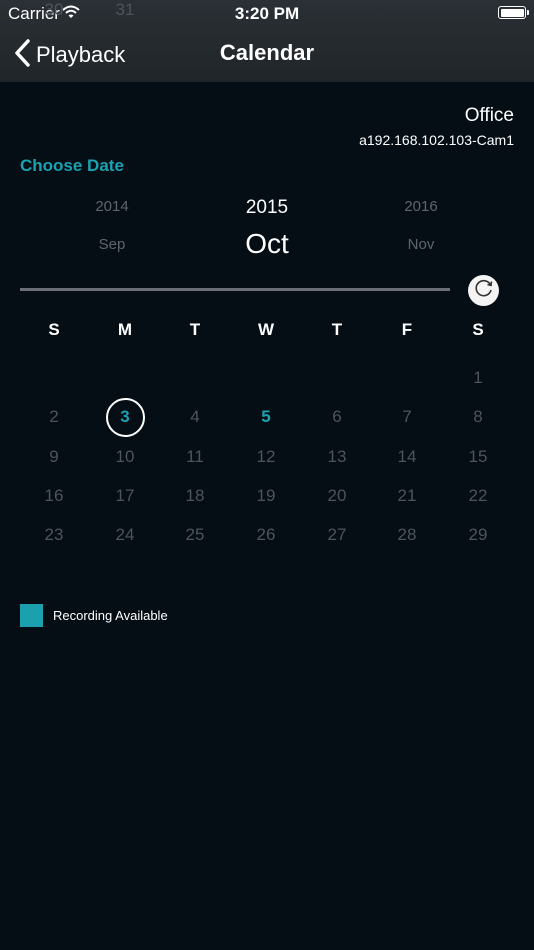 The width and height of the screenshot is (534, 950). What do you see at coordinates (266, 457) in the screenshot?
I see `calendar-day: 12` at bounding box center [266, 457].